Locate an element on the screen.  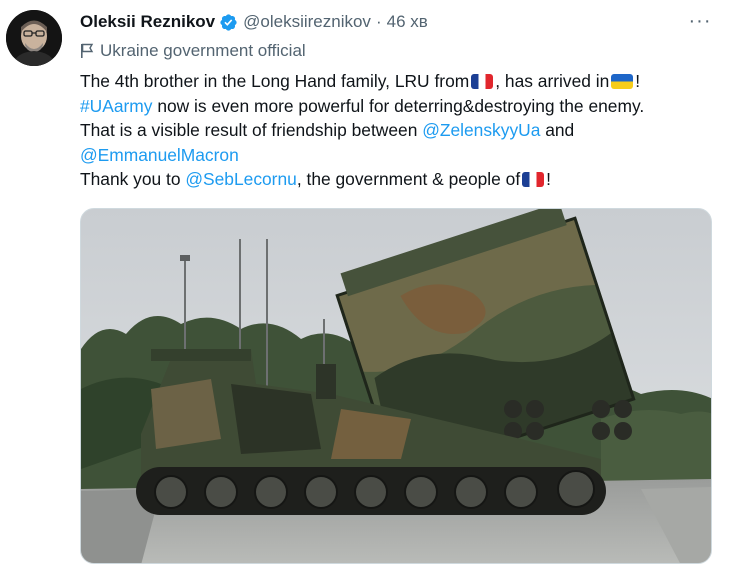
mention-link: @SebLecornu is located at coordinates (240, 179).